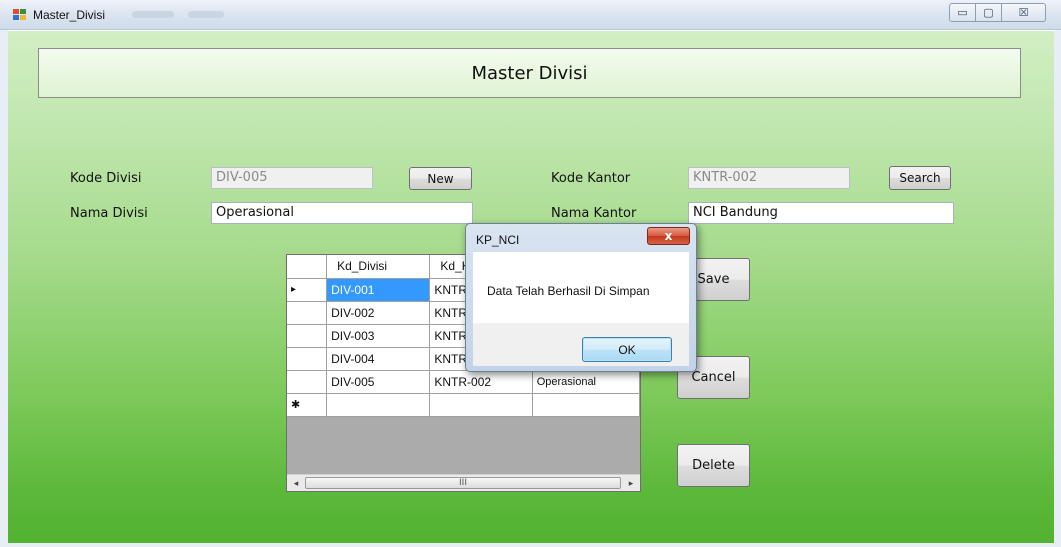  What do you see at coordinates (769, 178) in the screenshot?
I see `kode-kantor-field: KNTR-002` at bounding box center [769, 178].